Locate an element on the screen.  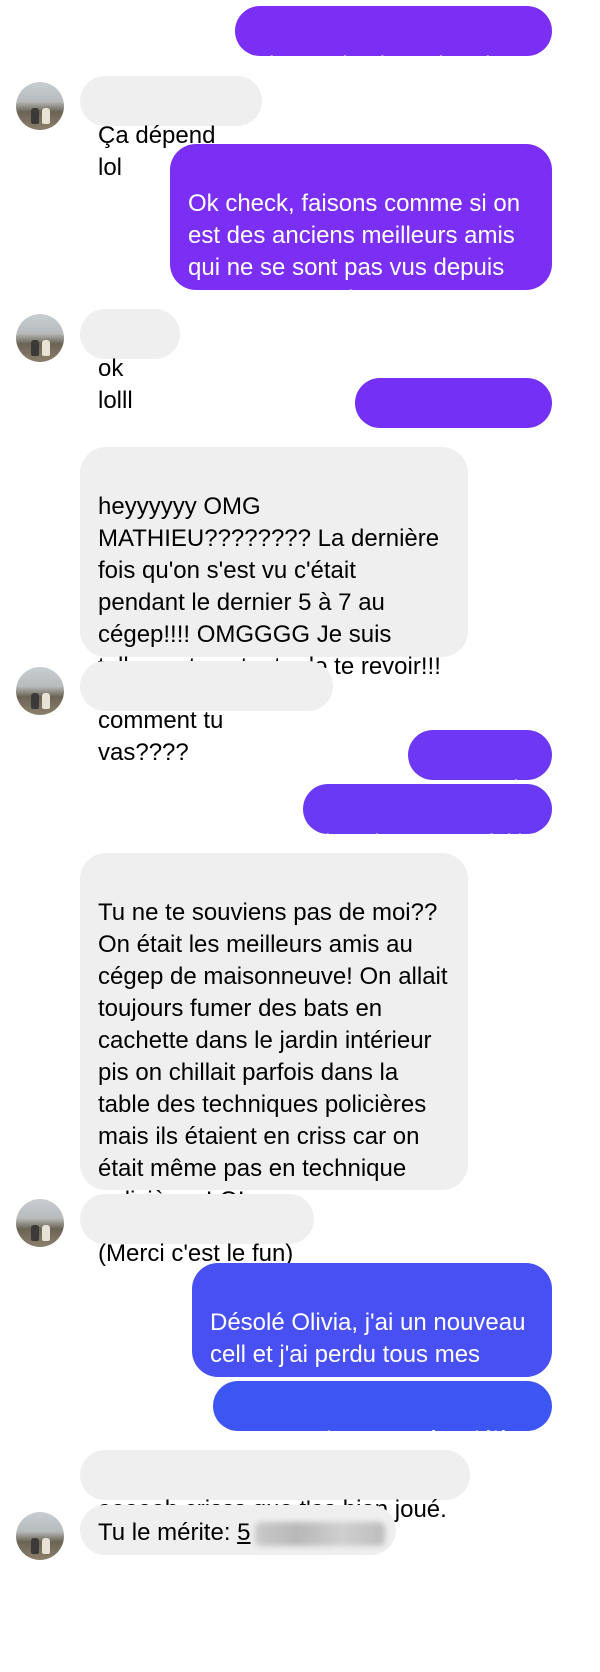
incoming-message: (Merci c'est le fun) is located at coordinates (197, 1230).